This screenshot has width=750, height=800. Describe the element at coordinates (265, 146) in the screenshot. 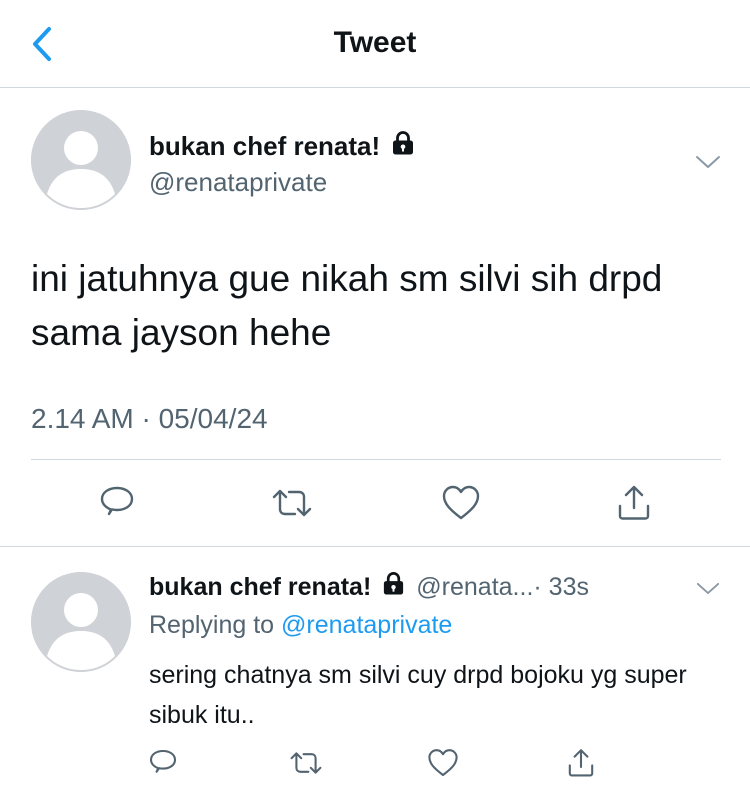

I see `author-display-name: bukan chef renata!` at that location.